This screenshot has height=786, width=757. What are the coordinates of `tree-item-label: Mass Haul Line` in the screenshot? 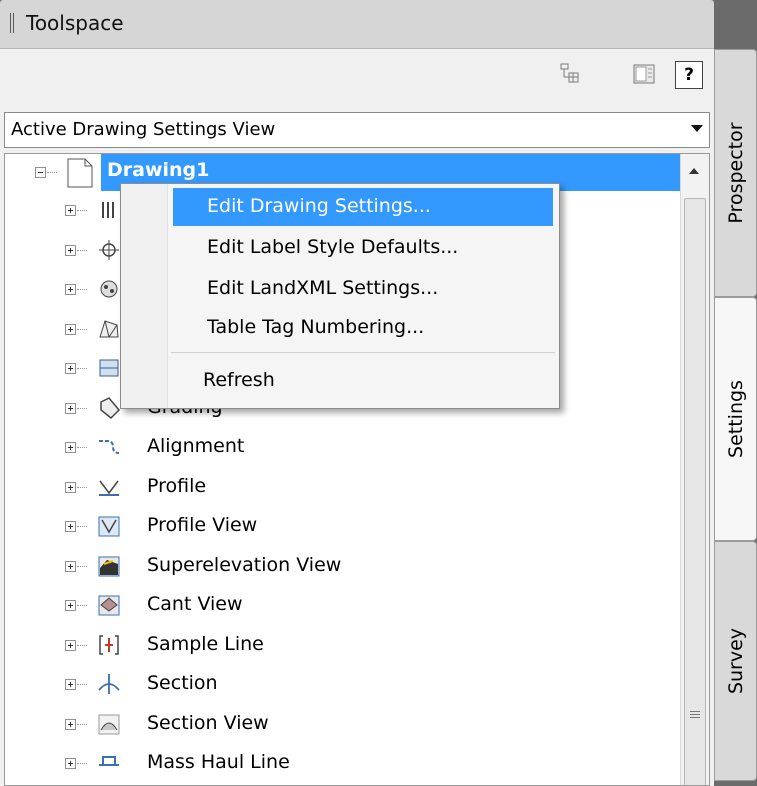 It's located at (218, 762).